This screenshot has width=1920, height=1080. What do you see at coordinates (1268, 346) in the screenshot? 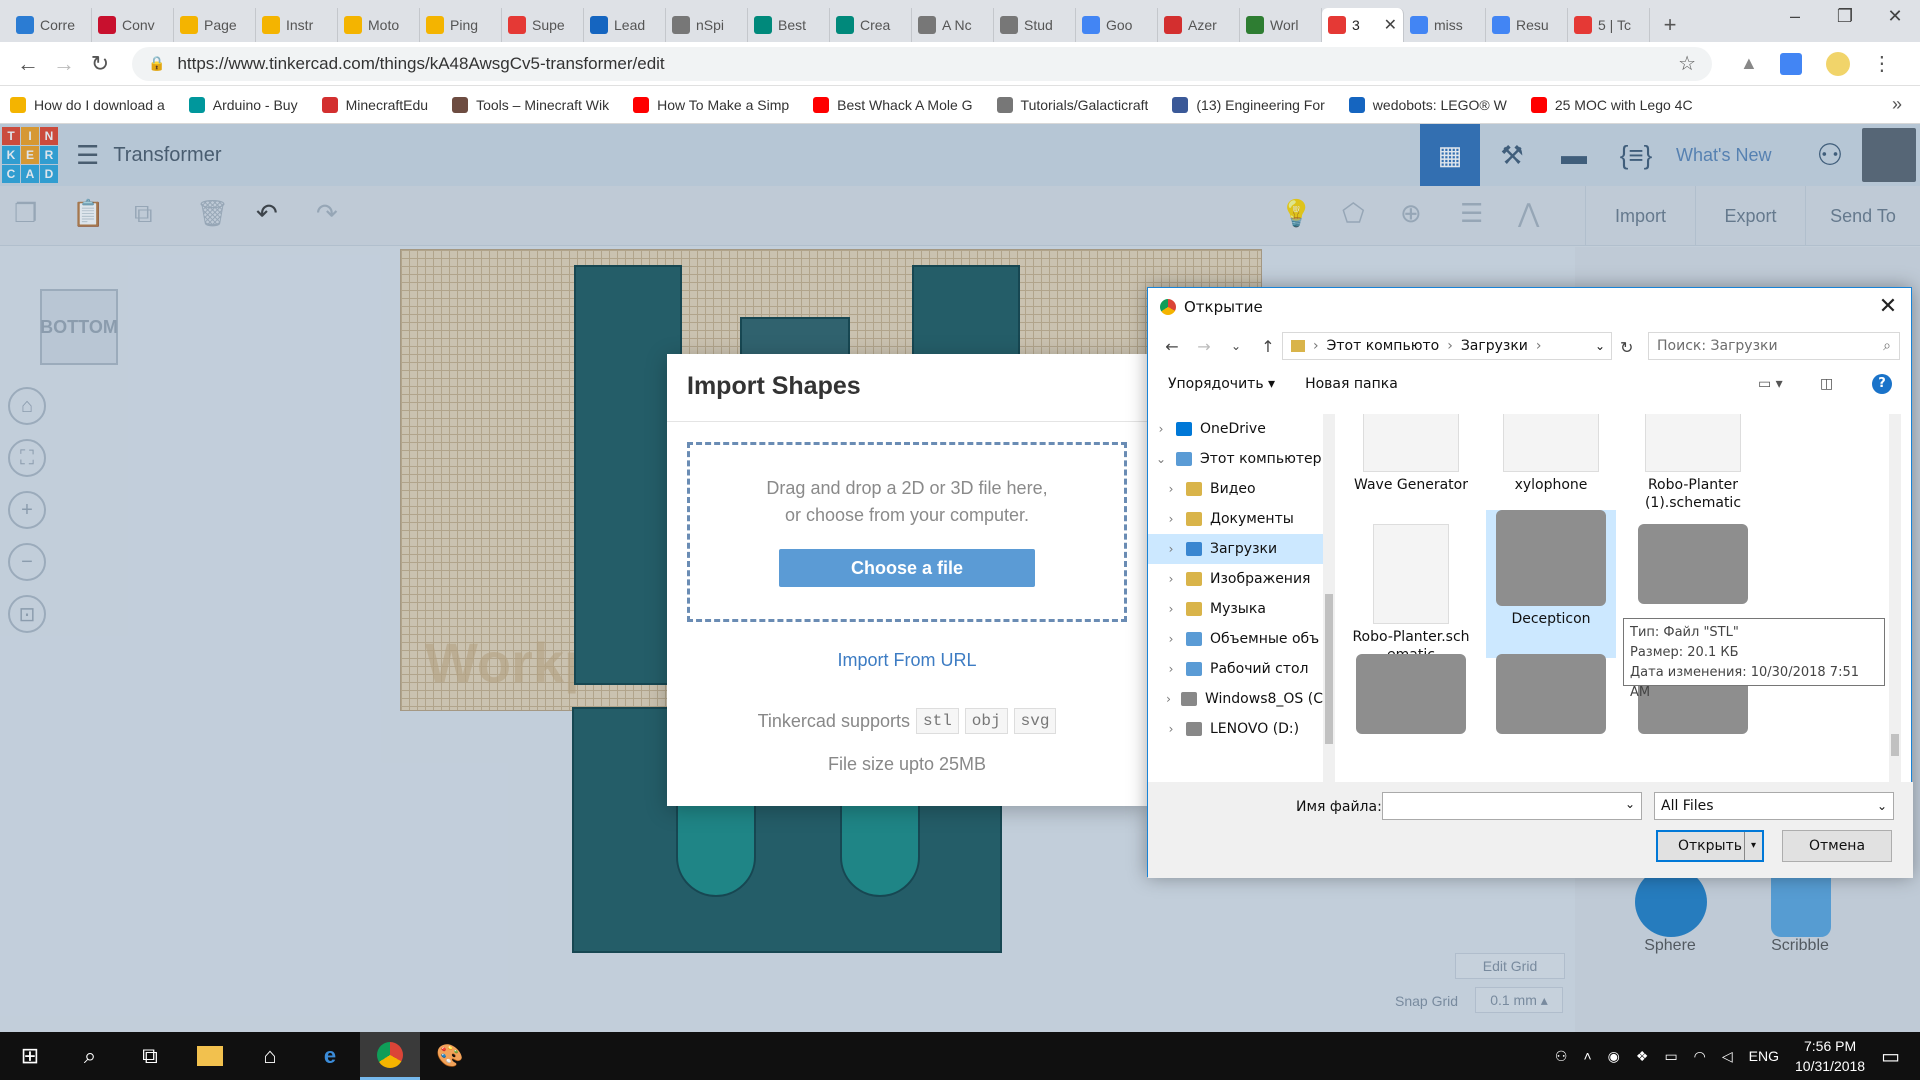
I see `up-folder-icon: ↑` at bounding box center [1268, 346].